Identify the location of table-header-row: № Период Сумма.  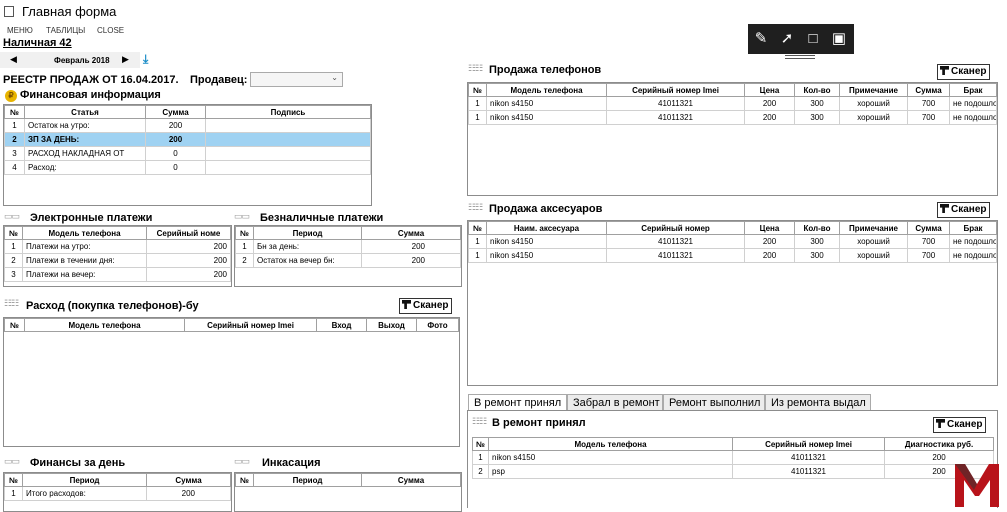
(348, 480).